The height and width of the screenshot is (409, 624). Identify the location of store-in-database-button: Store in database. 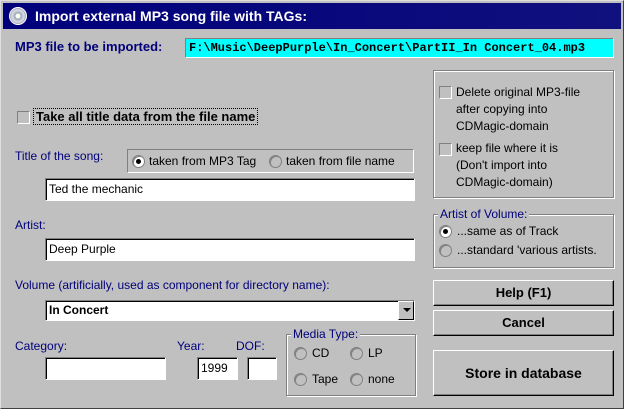
(523, 373).